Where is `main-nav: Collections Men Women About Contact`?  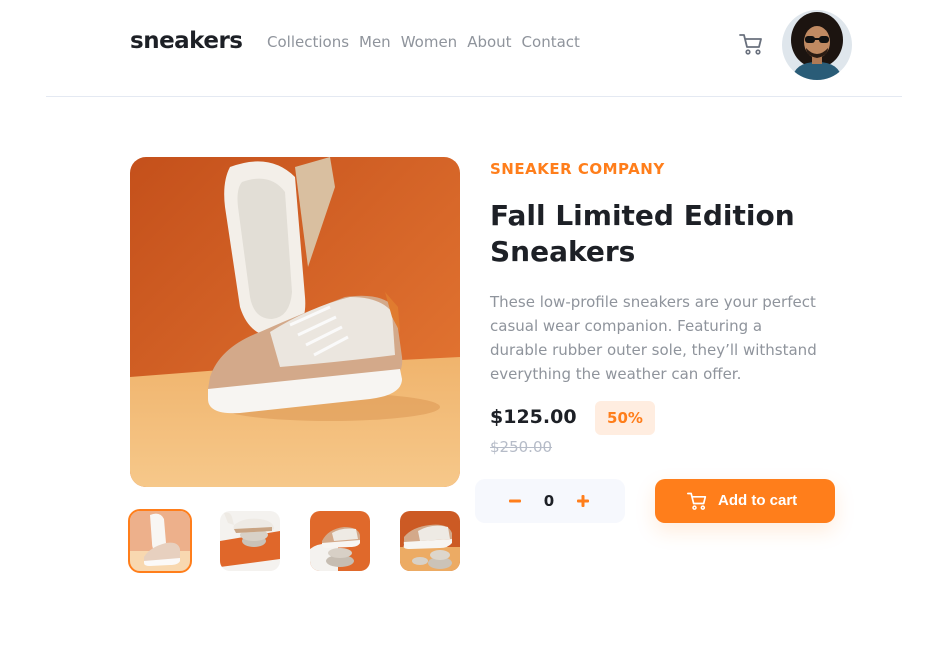
main-nav: Collections Men Women About Contact is located at coordinates (423, 42).